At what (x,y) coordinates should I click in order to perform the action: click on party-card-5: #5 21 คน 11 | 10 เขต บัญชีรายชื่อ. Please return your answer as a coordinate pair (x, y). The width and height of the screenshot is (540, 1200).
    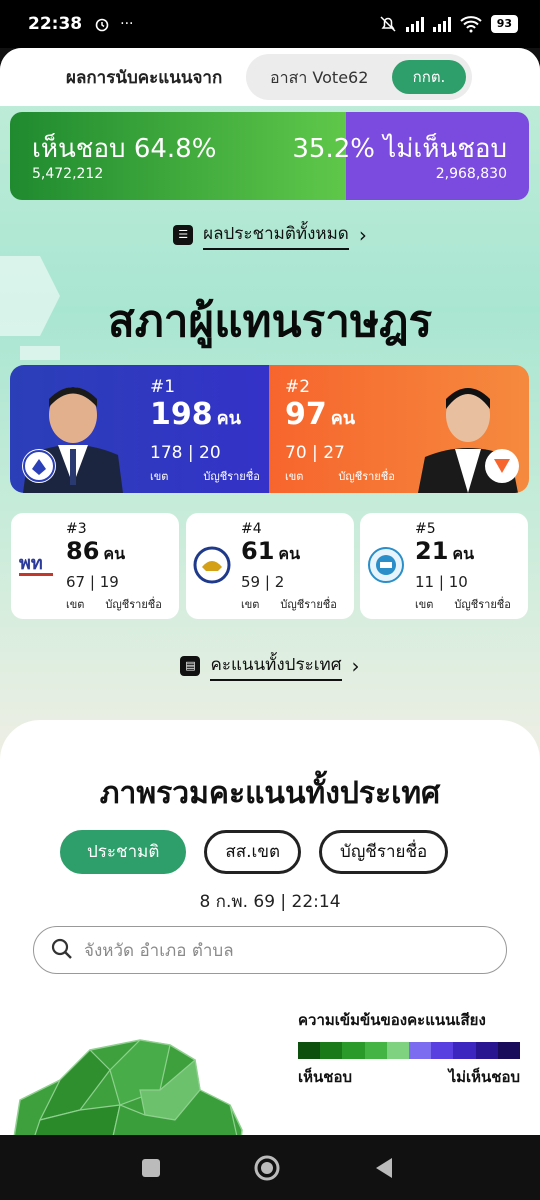
    Looking at the image, I should click on (444, 566).